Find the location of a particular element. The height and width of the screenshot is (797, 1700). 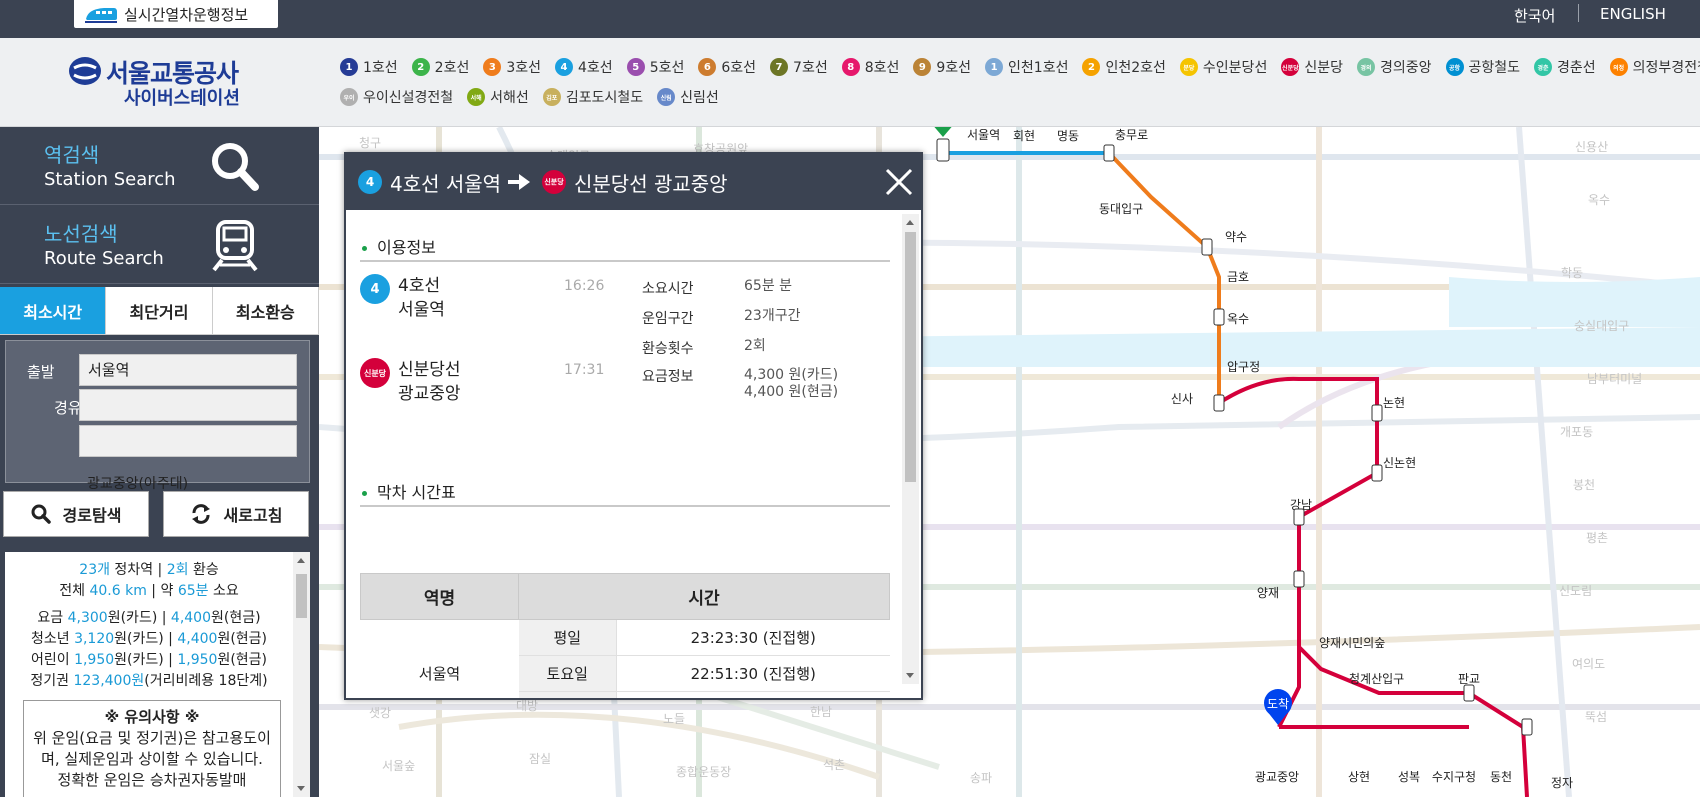

station-search-tile: 역검색 Station Search is located at coordinates (159, 166).